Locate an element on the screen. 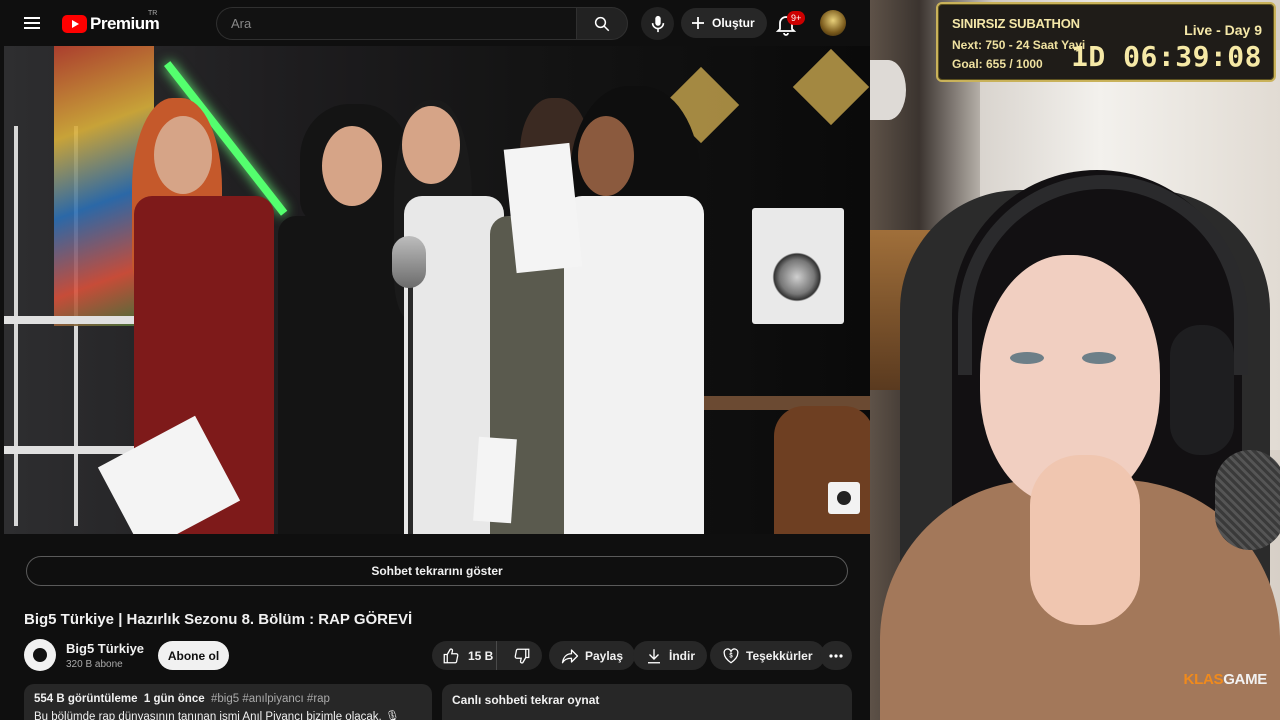 The height and width of the screenshot is (720, 1280). plus-icon is located at coordinates (698, 23).